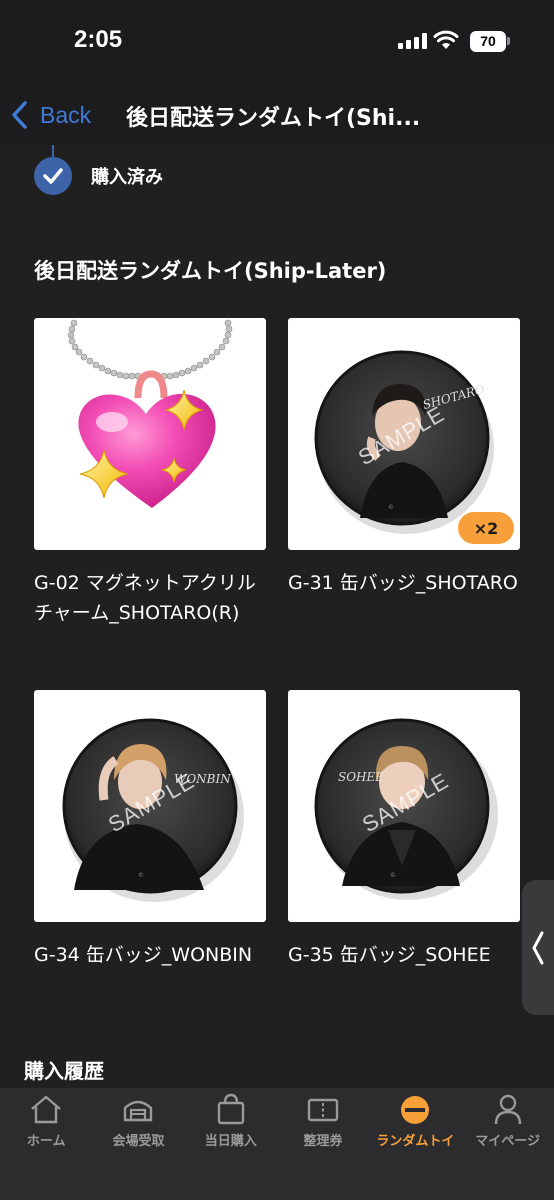 This screenshot has height=1200, width=554. Describe the element at coordinates (230, 1109) in the screenshot. I see `shopping-bag-icon` at that location.